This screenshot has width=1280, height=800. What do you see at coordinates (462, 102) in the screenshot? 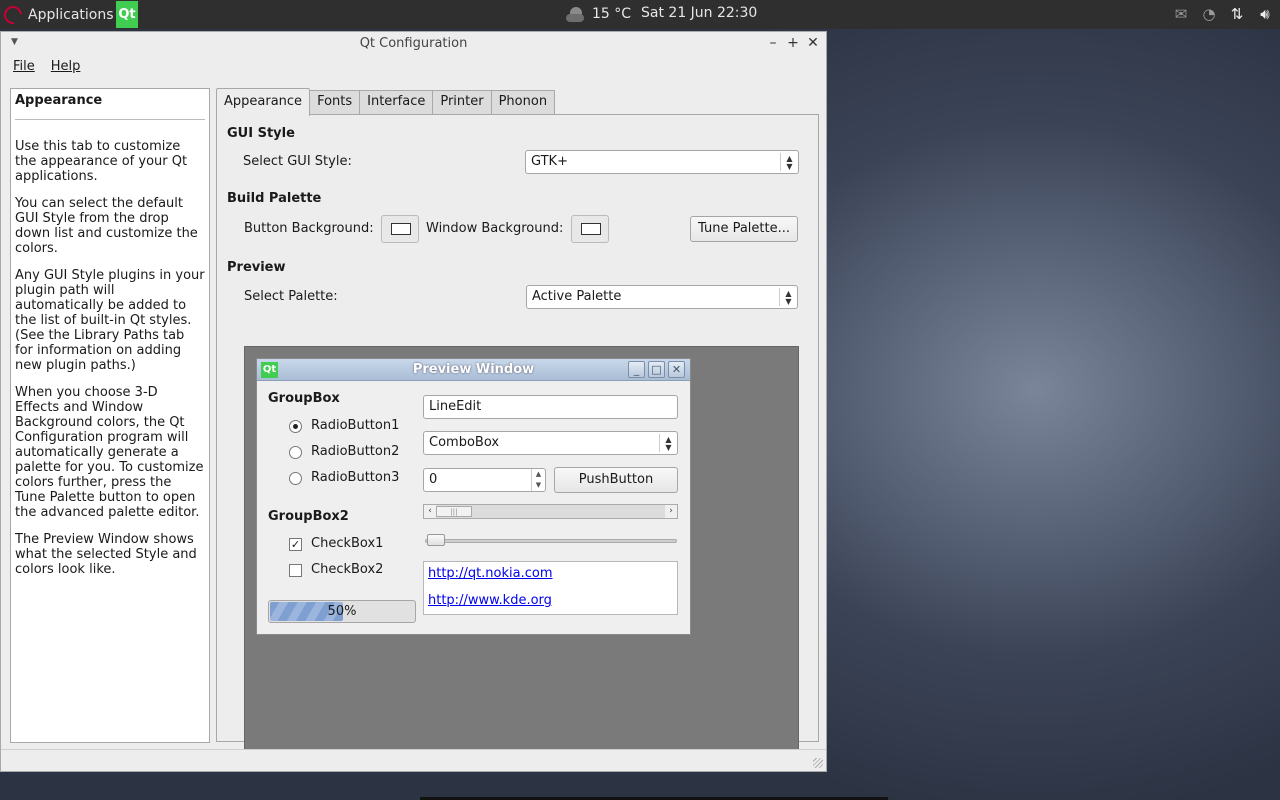
I see `tab-printer: Printer` at bounding box center [462, 102].